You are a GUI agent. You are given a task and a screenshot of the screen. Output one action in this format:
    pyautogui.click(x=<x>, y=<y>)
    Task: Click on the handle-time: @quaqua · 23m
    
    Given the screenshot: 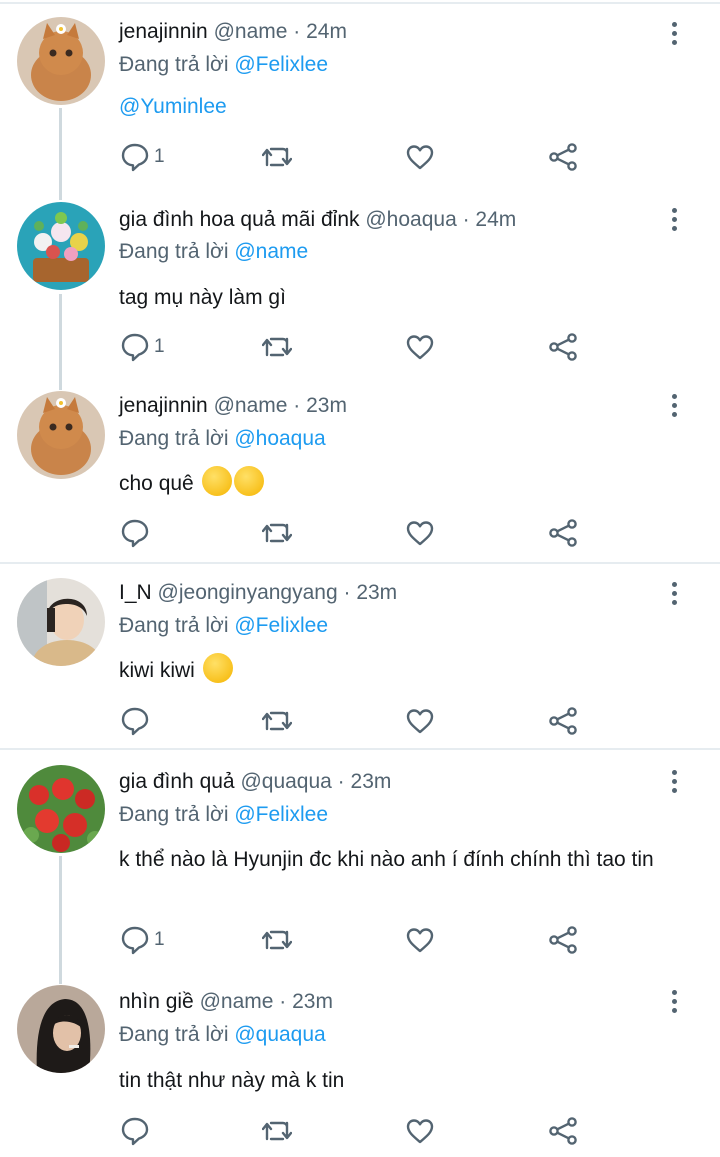 What is the action you would take?
    pyautogui.click(x=316, y=781)
    